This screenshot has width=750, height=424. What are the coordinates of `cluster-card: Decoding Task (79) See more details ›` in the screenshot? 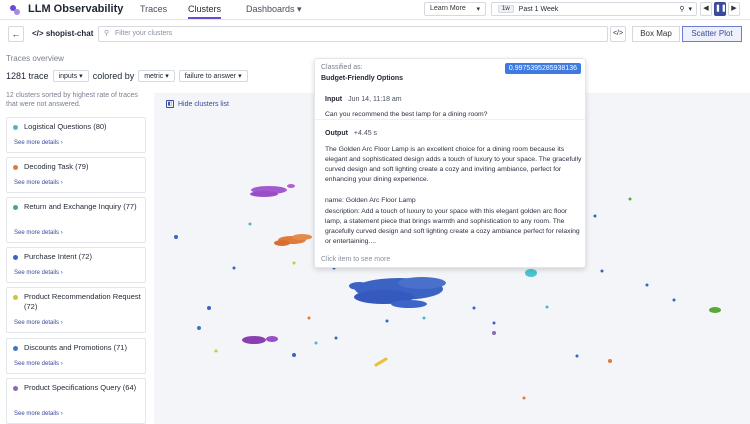 It's located at (76, 175).